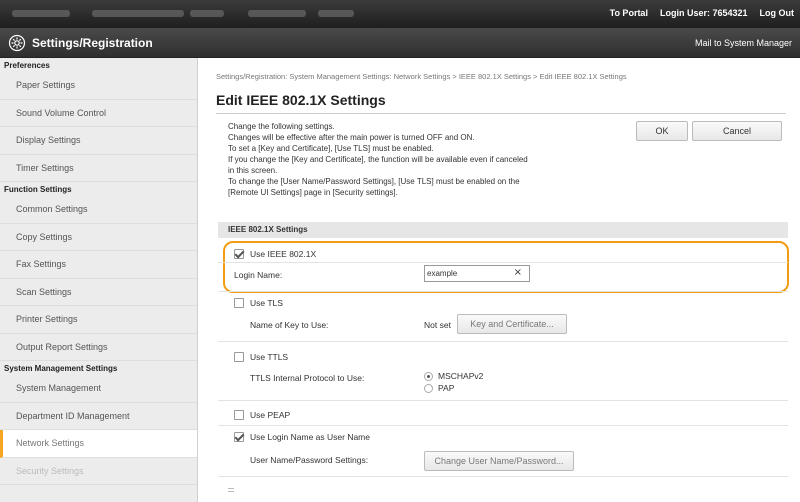  Describe the element at coordinates (467, 273) in the screenshot. I see `login-name-input` at that location.